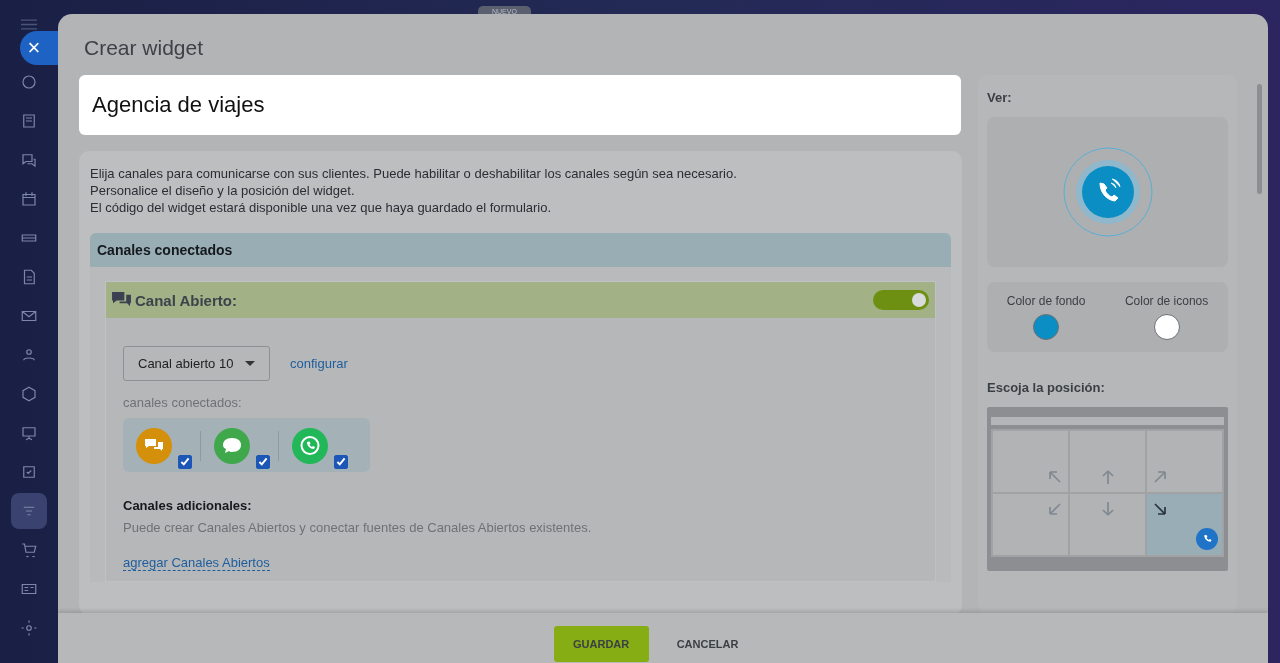 This screenshot has width=1280, height=663. Describe the element at coordinates (601, 643) in the screenshot. I see `save-button: GUARDAR` at that location.